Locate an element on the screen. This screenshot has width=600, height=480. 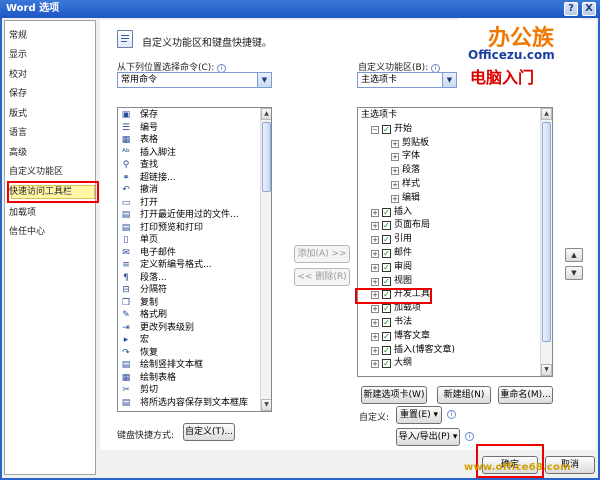
command-item: ⇥更改列表级别▶ is located at coordinates (195, 328).